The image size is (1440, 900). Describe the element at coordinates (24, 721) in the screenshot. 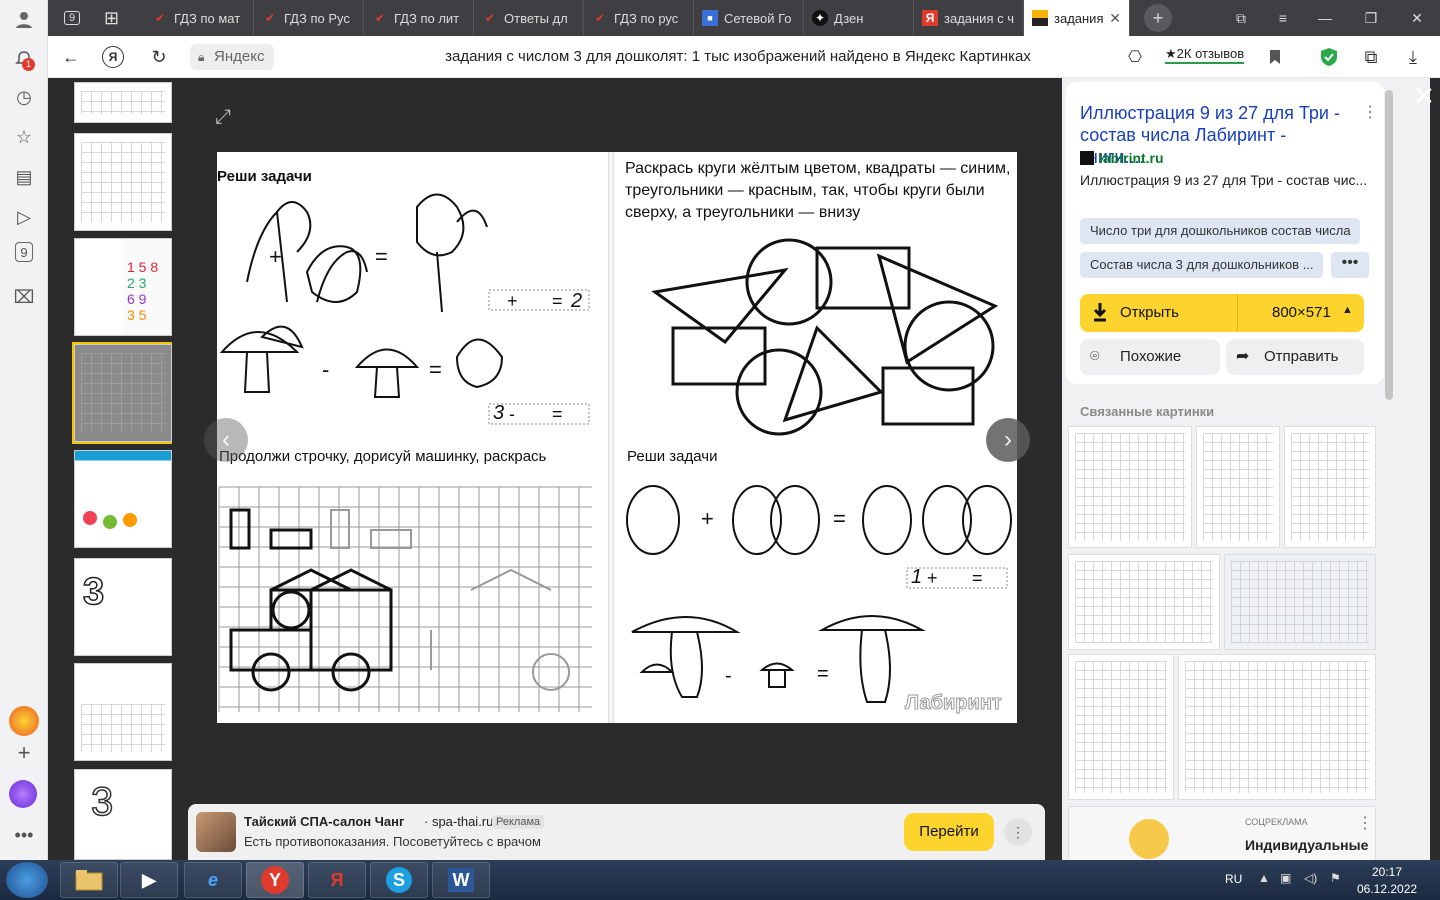

I see `alice-app-icon` at that location.